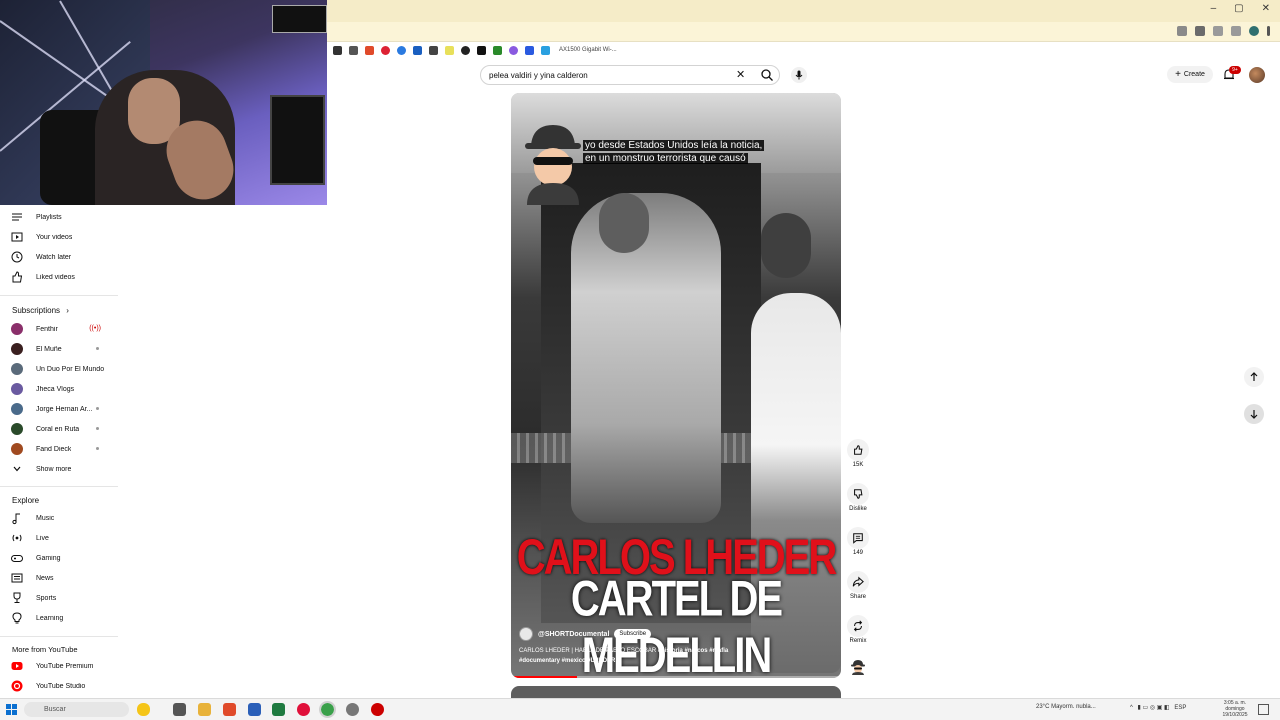 This screenshot has height=720, width=1280. What do you see at coordinates (254, 709) in the screenshot?
I see `word-icon` at bounding box center [254, 709].